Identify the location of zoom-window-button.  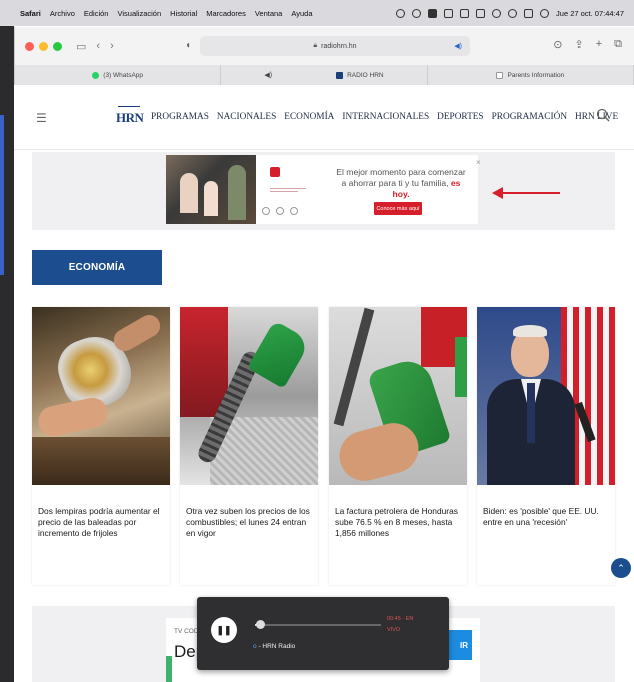
(57, 46).